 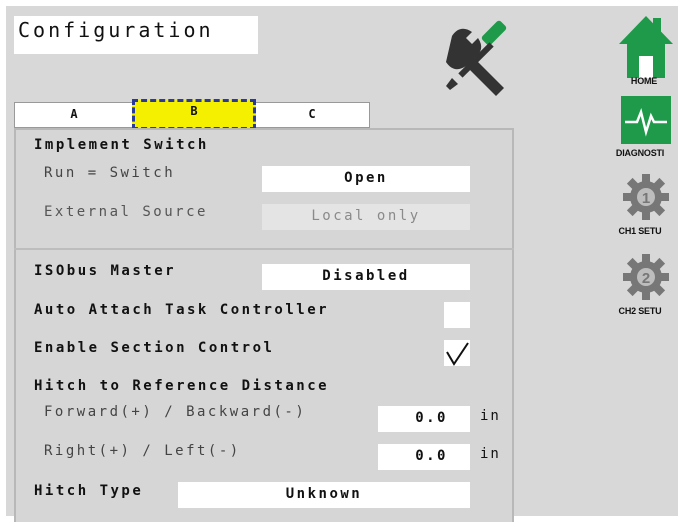 I want to click on right-unit: in, so click(x=490, y=454).